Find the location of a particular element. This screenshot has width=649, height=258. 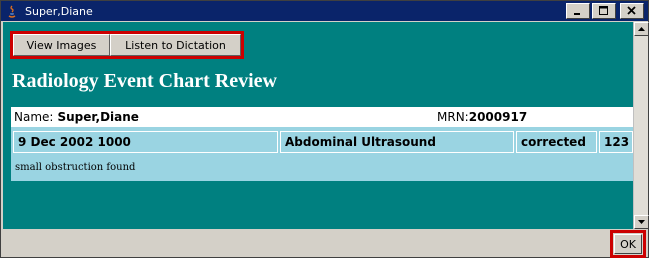

event-number: 123 is located at coordinates (616, 142).